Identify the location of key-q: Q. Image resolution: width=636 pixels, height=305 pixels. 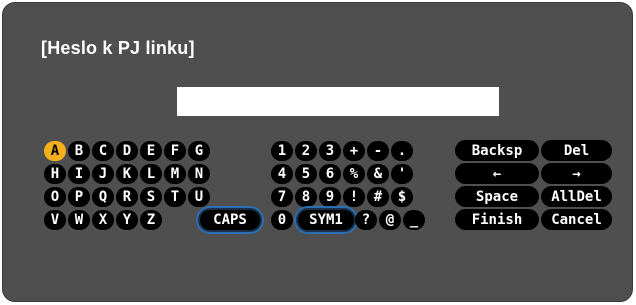
(103, 197).